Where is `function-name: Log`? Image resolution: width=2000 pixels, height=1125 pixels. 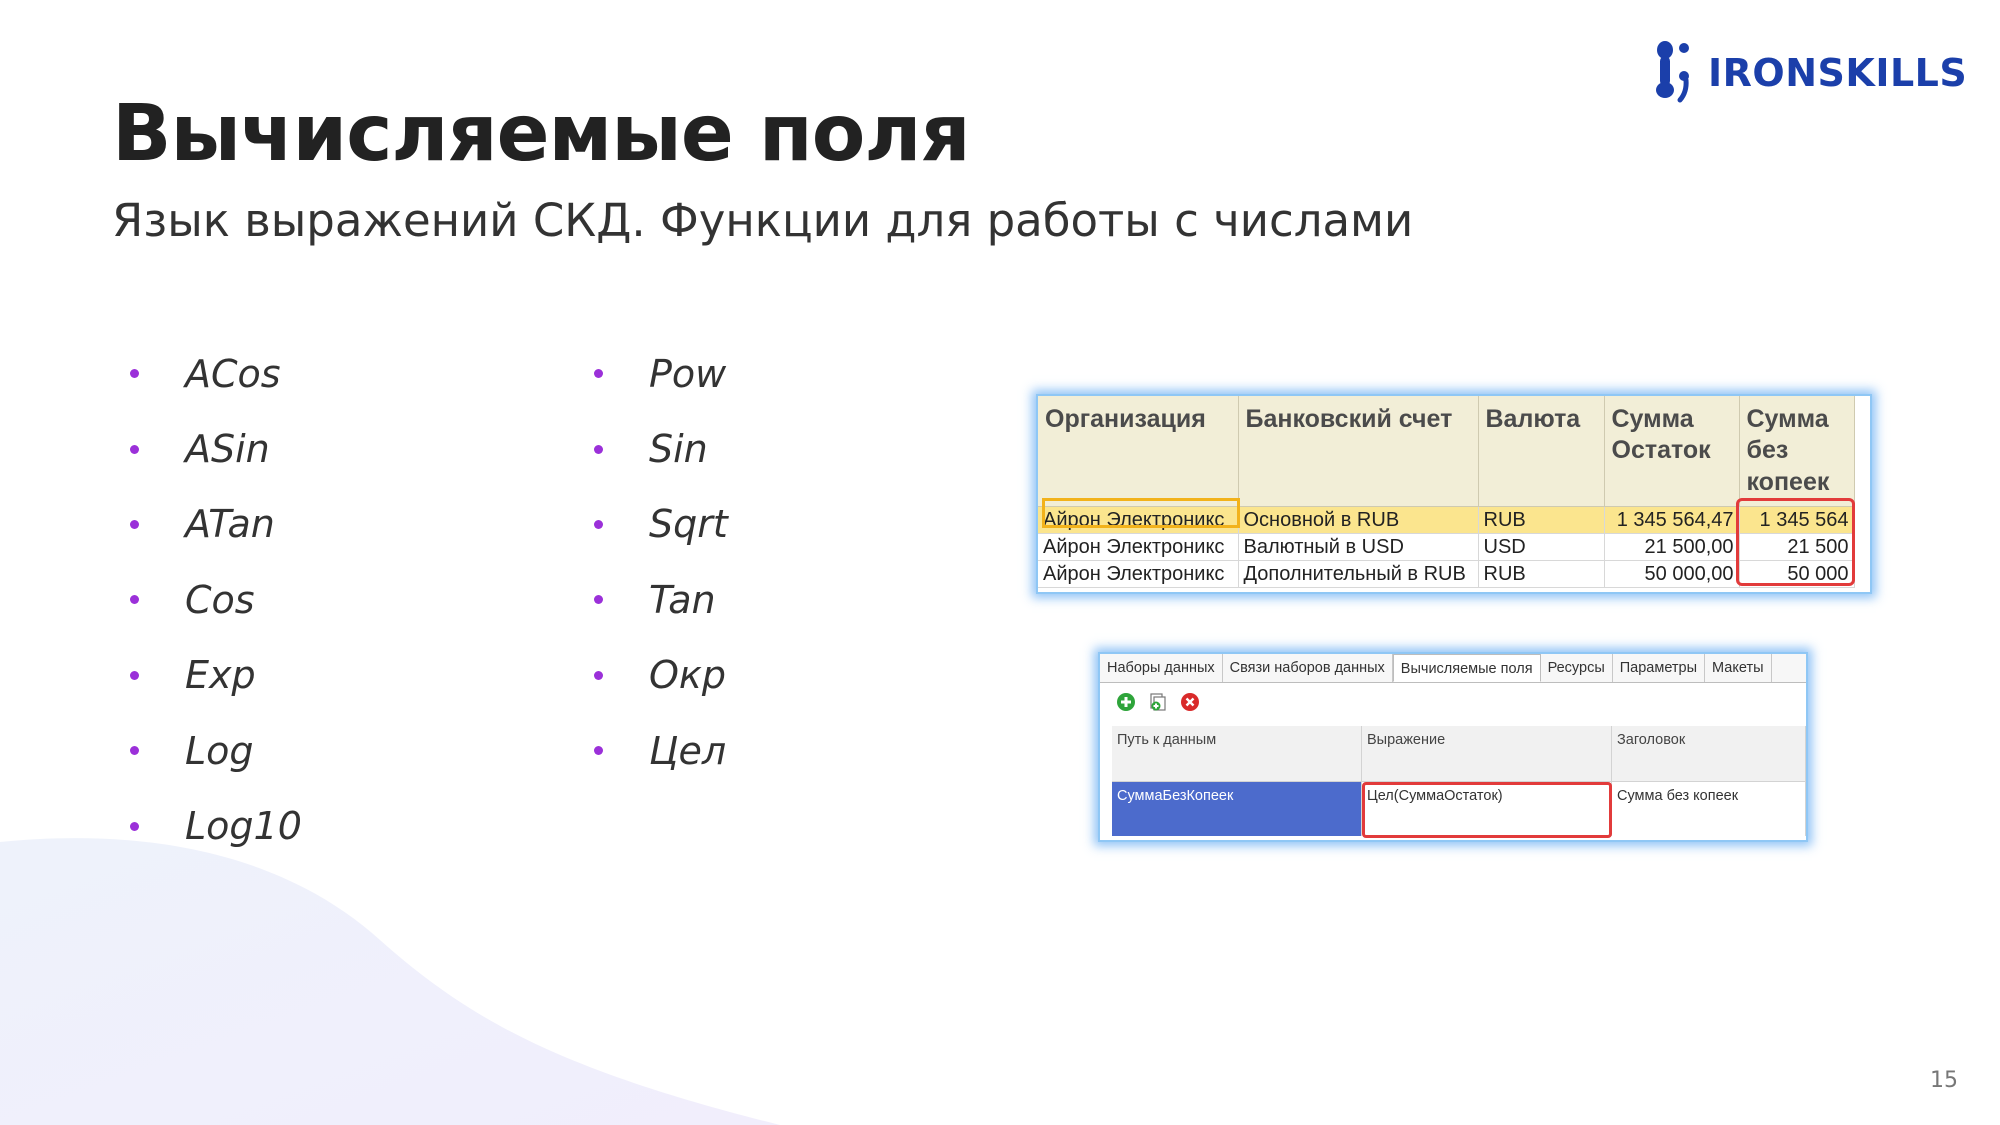
function-name: Log is located at coordinates (219, 750).